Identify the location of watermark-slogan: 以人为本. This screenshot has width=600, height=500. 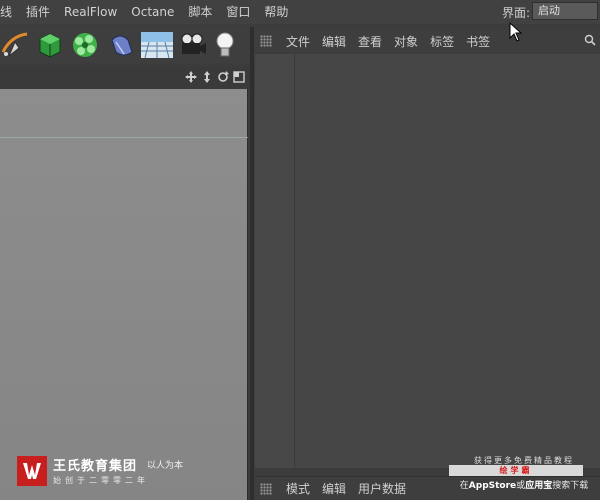
(165, 466).